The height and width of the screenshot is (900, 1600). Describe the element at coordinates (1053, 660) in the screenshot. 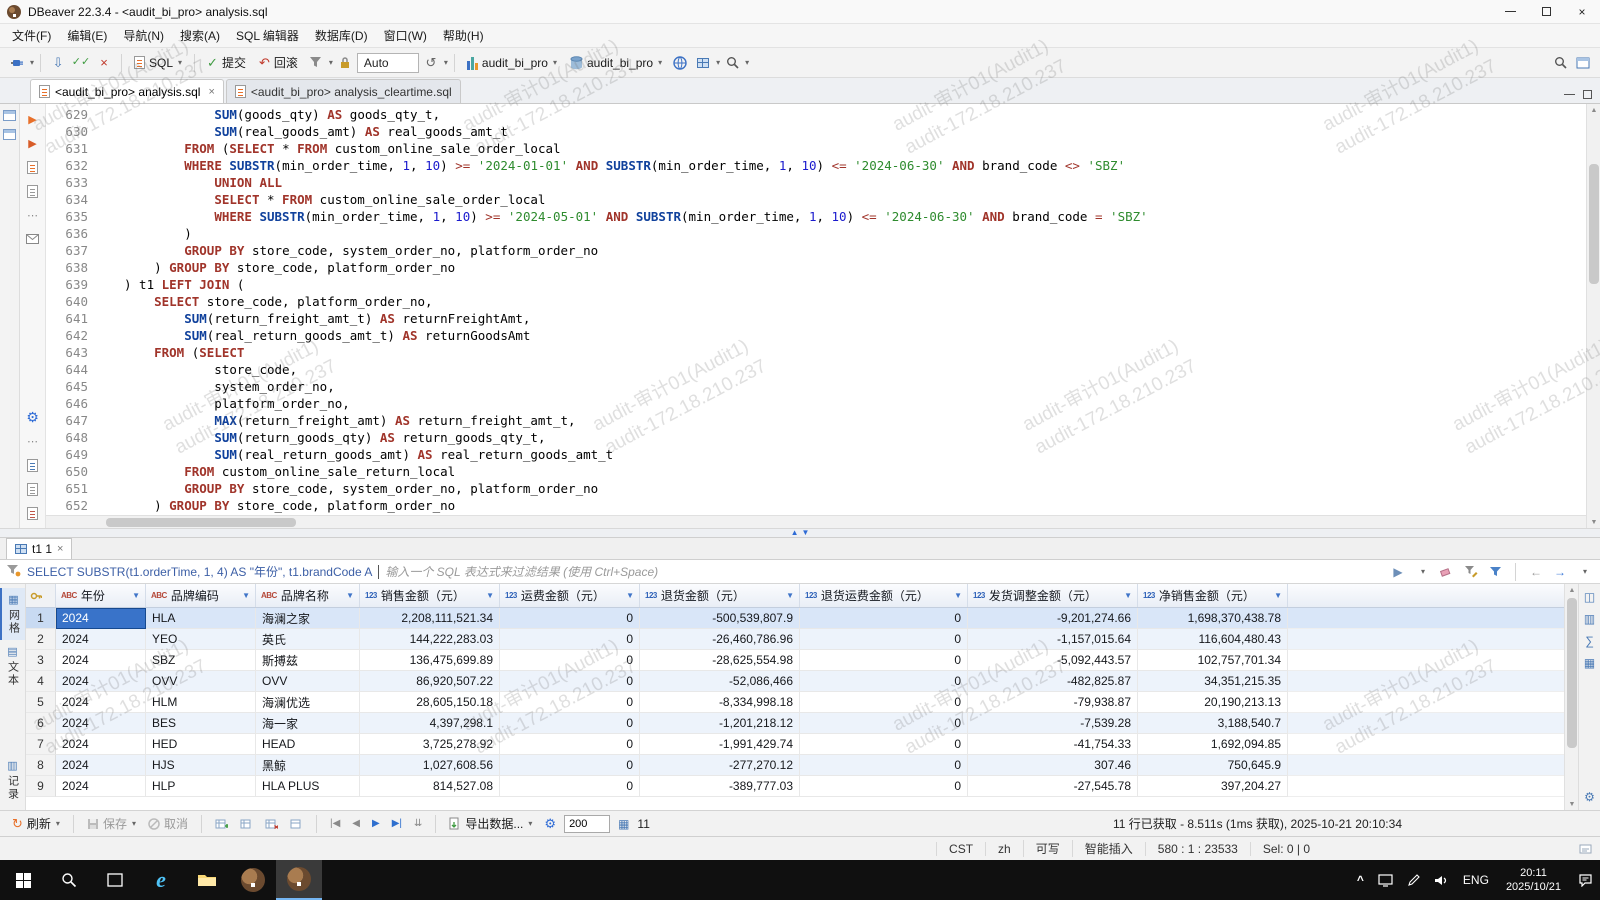

I see `grid-cell: -5,092,443.57` at that location.